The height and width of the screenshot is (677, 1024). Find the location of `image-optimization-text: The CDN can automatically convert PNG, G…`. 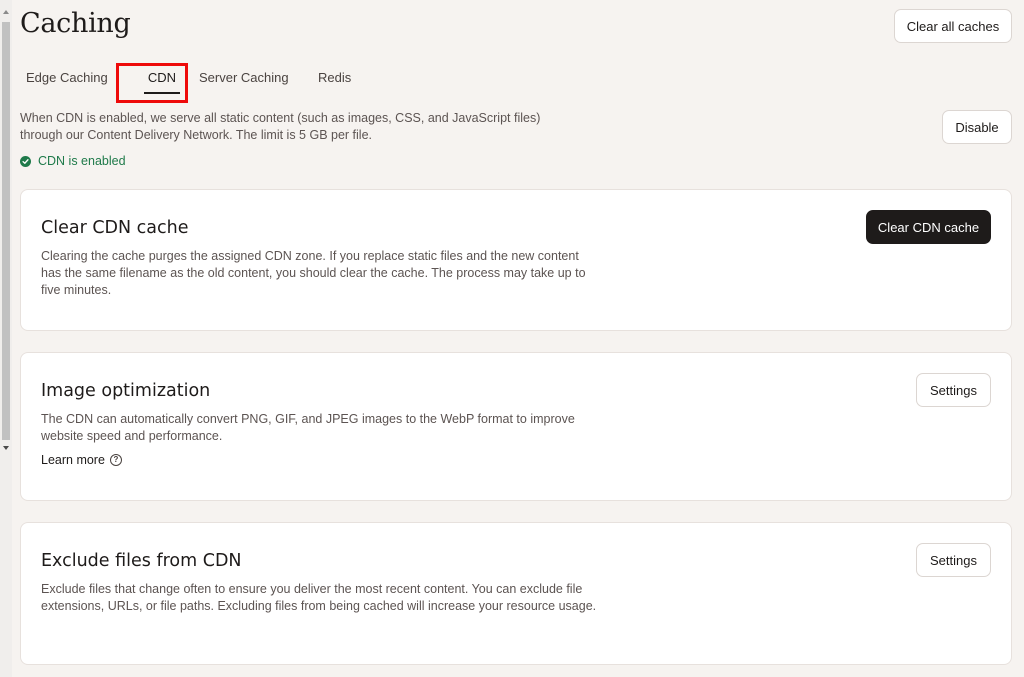

image-optimization-text: The CDN can automatically convert PNG, G… is located at coordinates (308, 427).